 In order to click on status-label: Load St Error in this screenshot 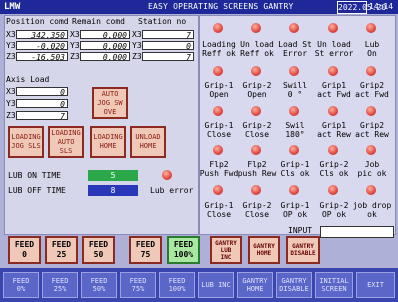, I will do `click(295, 49)`.